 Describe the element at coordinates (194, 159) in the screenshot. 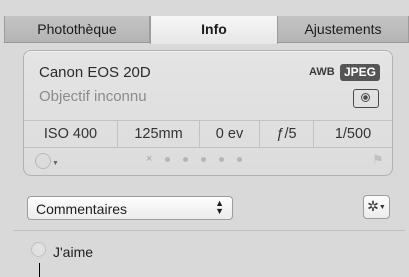

I see `star-rating: ×` at that location.